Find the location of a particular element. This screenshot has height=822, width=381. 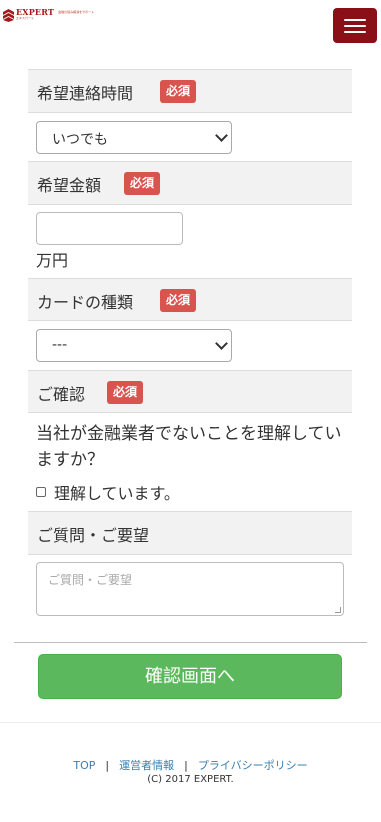

contact-time-selected: いつでも is located at coordinates (80, 140).